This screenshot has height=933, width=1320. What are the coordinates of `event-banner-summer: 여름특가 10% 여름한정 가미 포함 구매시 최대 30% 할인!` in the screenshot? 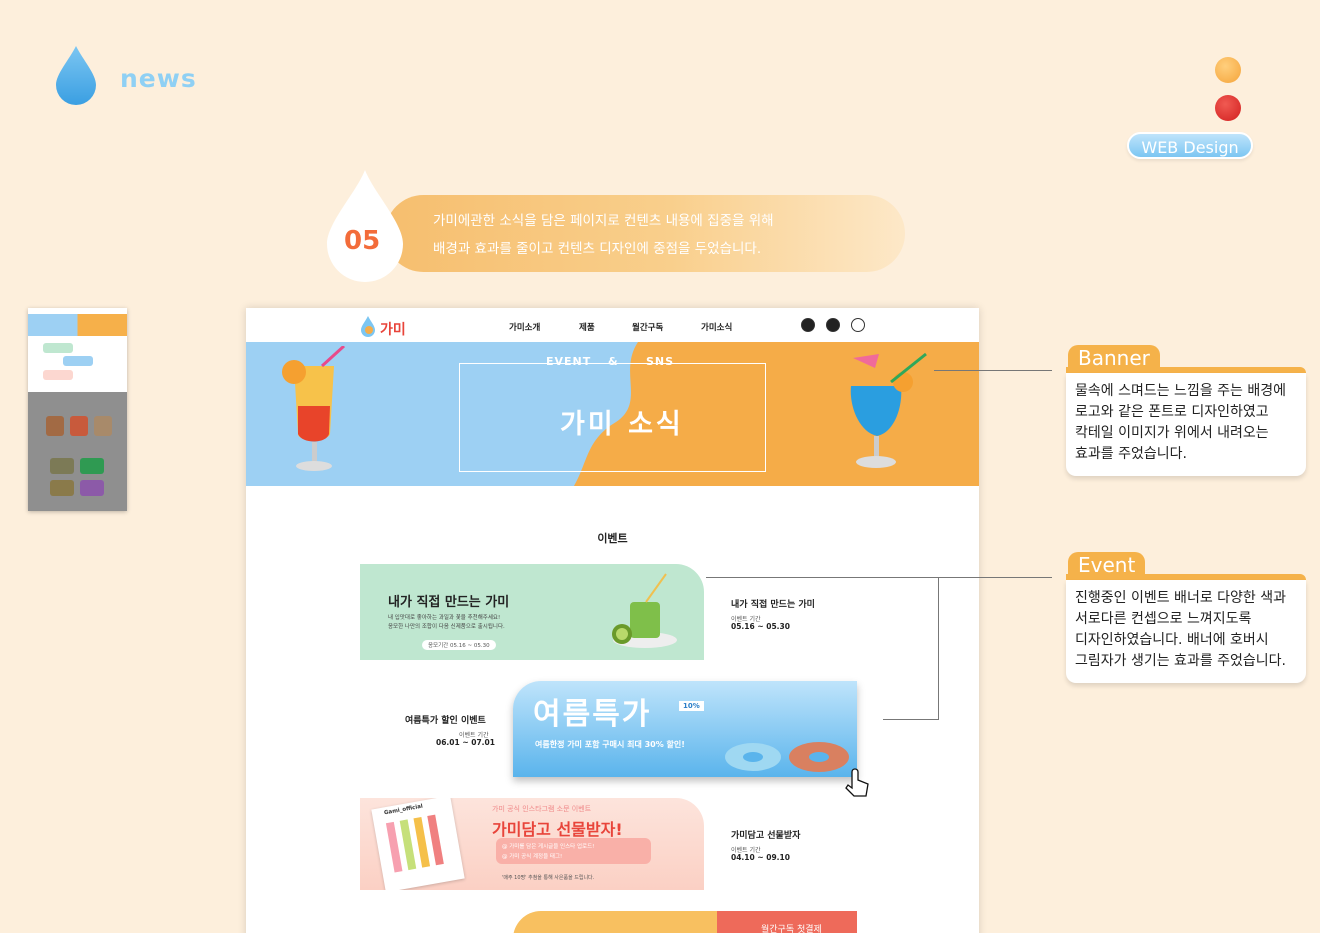 It's located at (685, 729).